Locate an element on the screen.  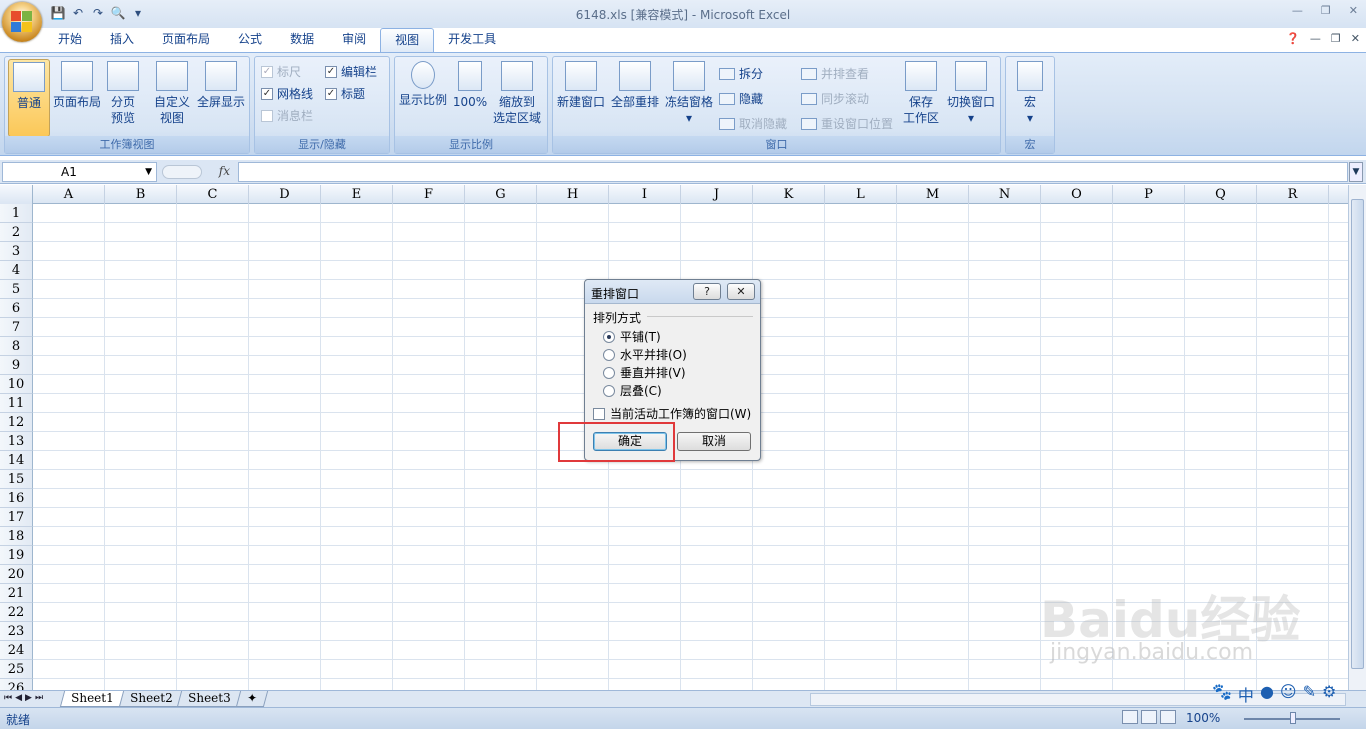
row-header: 3 is located at coordinates (16, 251).